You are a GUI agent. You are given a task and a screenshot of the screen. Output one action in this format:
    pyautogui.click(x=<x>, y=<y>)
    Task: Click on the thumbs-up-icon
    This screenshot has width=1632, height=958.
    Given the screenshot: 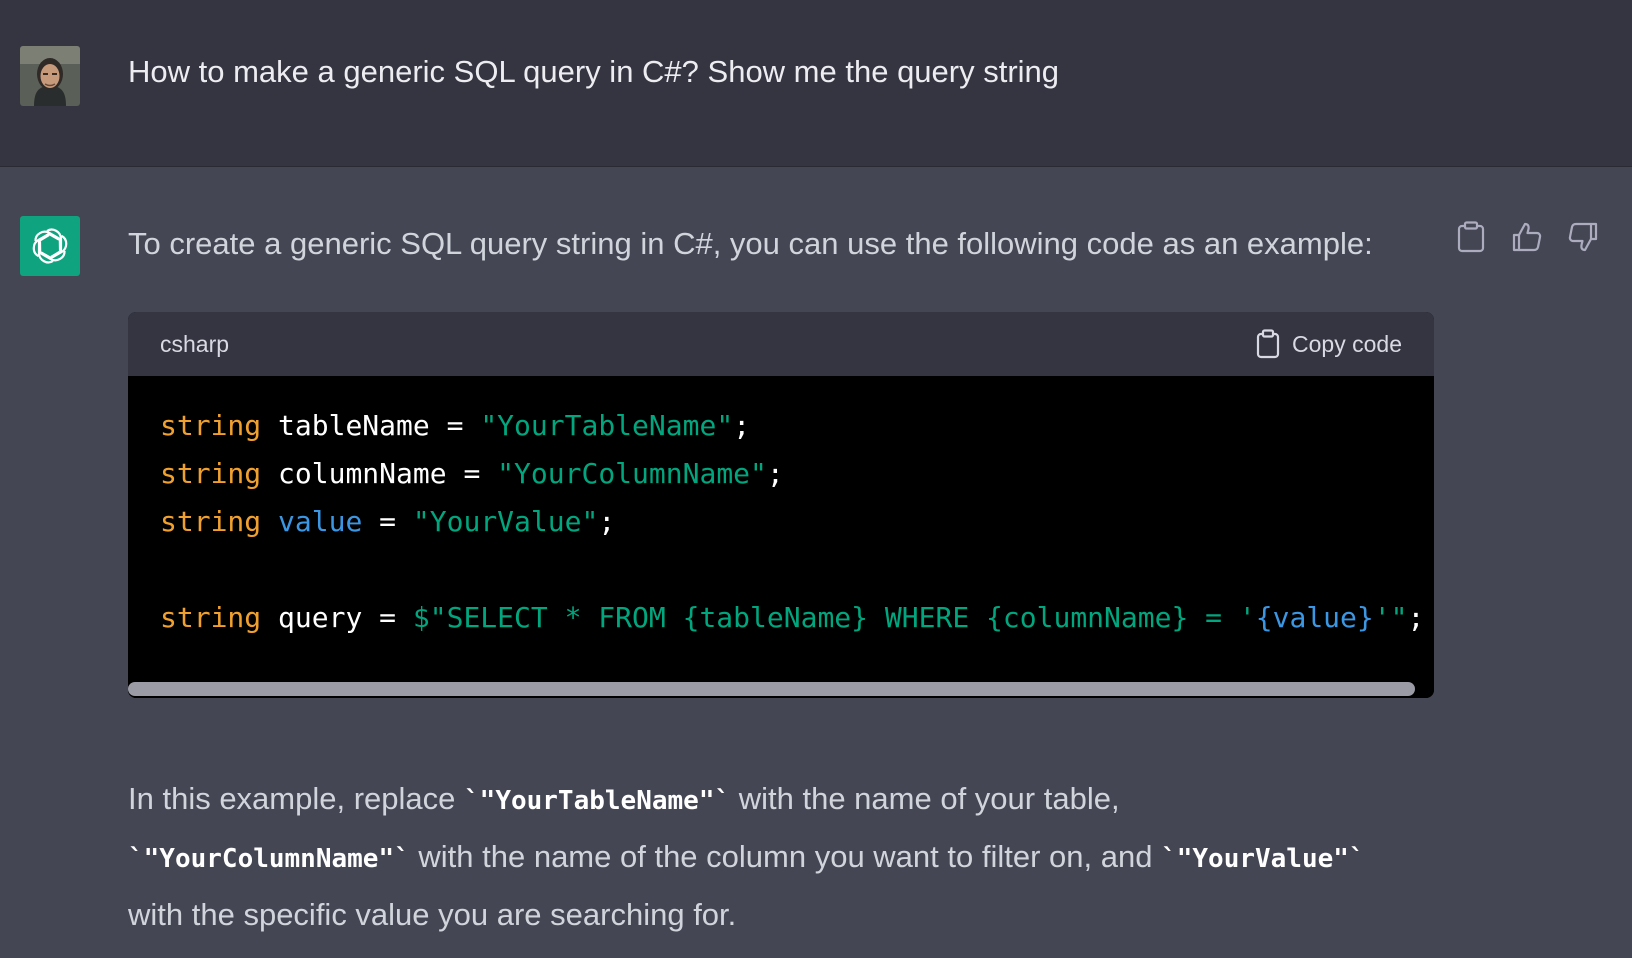 What is the action you would take?
    pyautogui.click(x=1527, y=237)
    